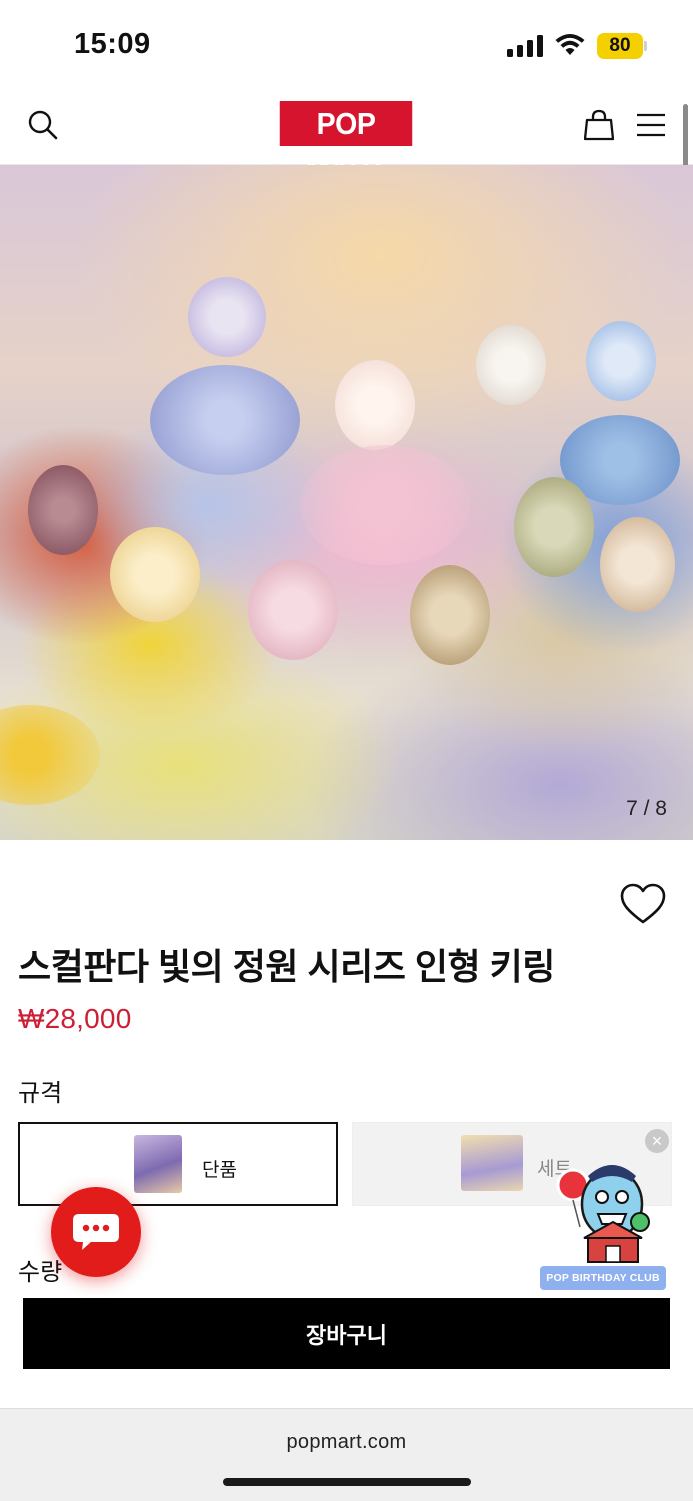 This screenshot has height=1501, width=693. I want to click on close-promo-button: ×, so click(657, 1141).